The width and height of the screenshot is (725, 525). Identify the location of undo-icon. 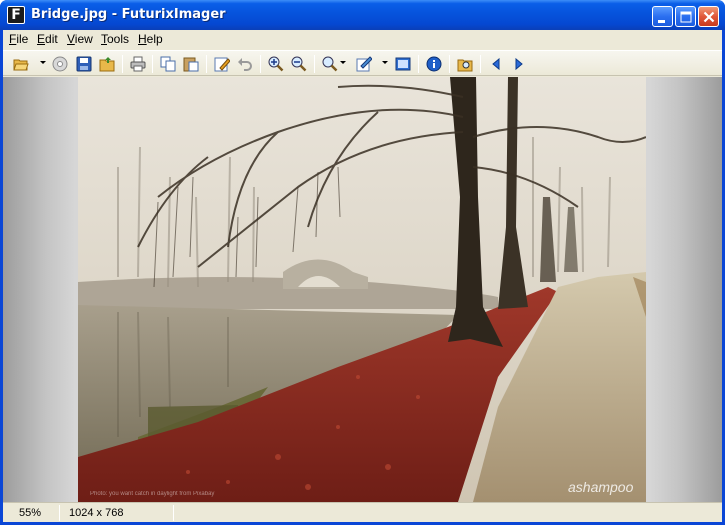
(245, 64).